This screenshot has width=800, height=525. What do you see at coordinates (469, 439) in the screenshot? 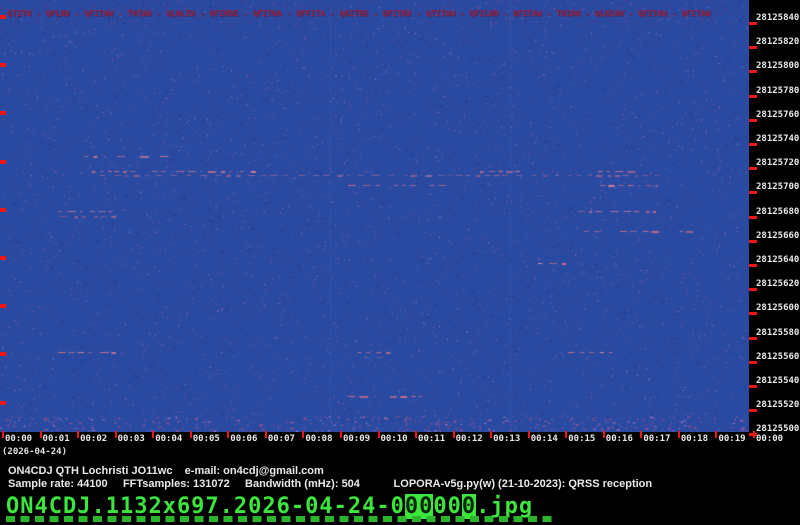
I see `time-label: 00:12` at bounding box center [469, 439].